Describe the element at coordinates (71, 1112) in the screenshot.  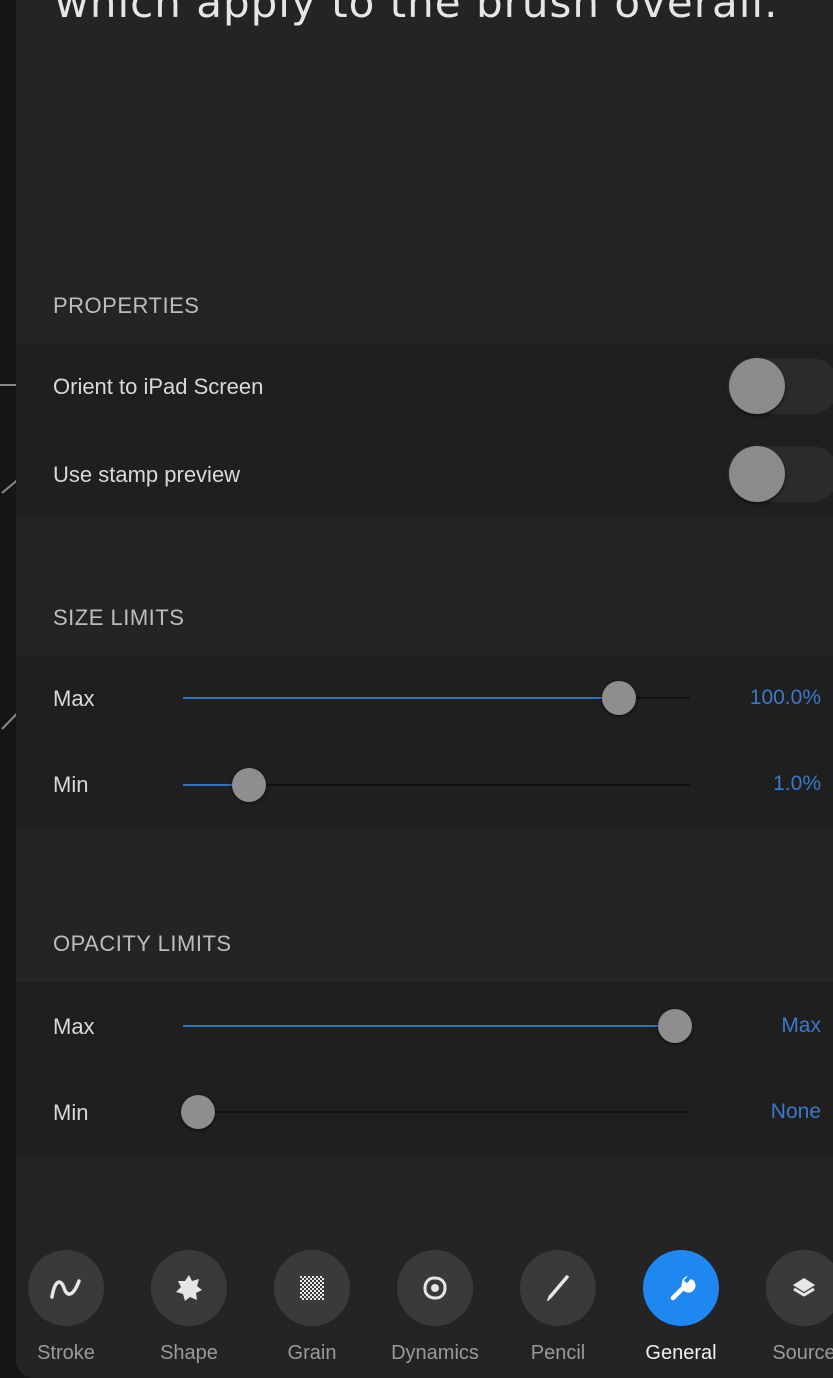
I see `opacity-min-label: Min` at that location.